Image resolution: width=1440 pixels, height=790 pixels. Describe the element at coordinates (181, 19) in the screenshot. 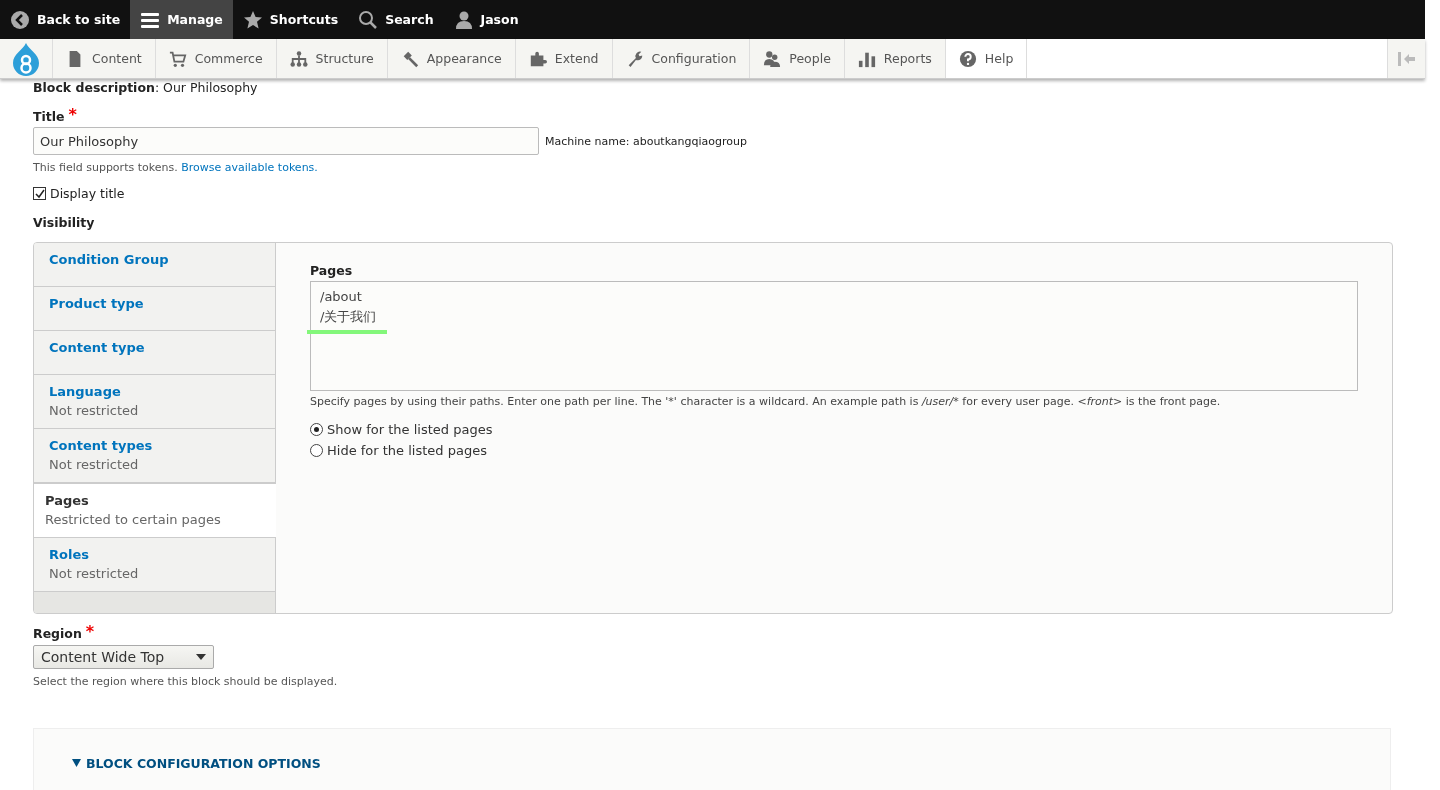

I see `toolbar-tab: Manage` at that location.